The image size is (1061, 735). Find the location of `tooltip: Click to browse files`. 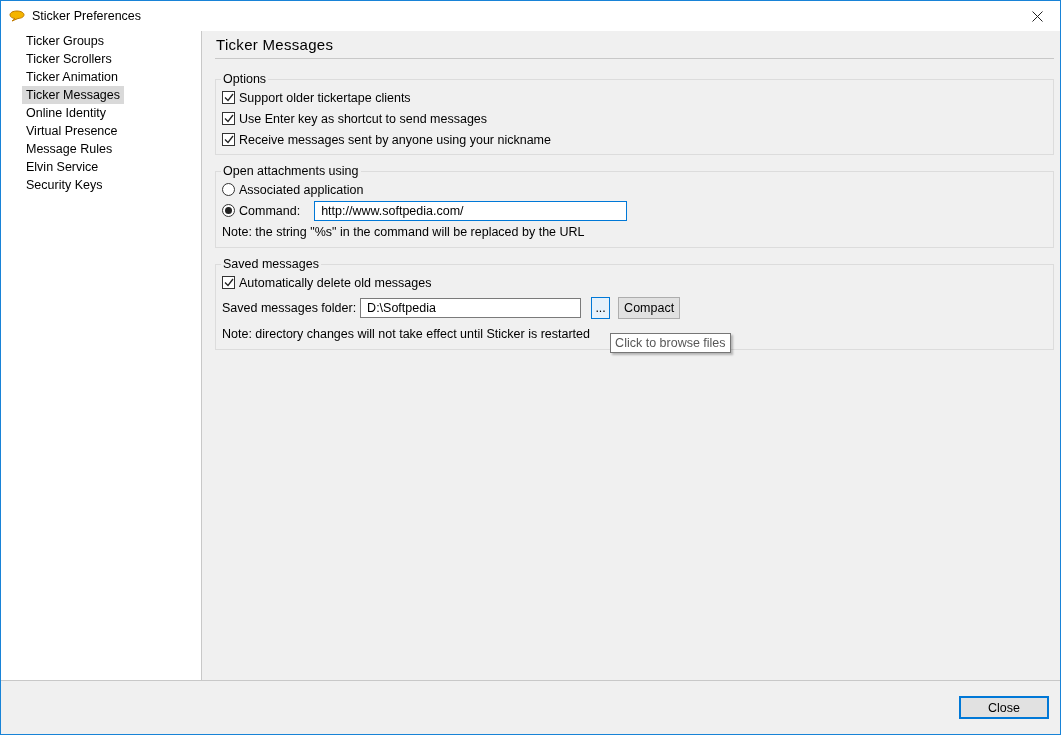

tooltip: Click to browse files is located at coordinates (670, 343).